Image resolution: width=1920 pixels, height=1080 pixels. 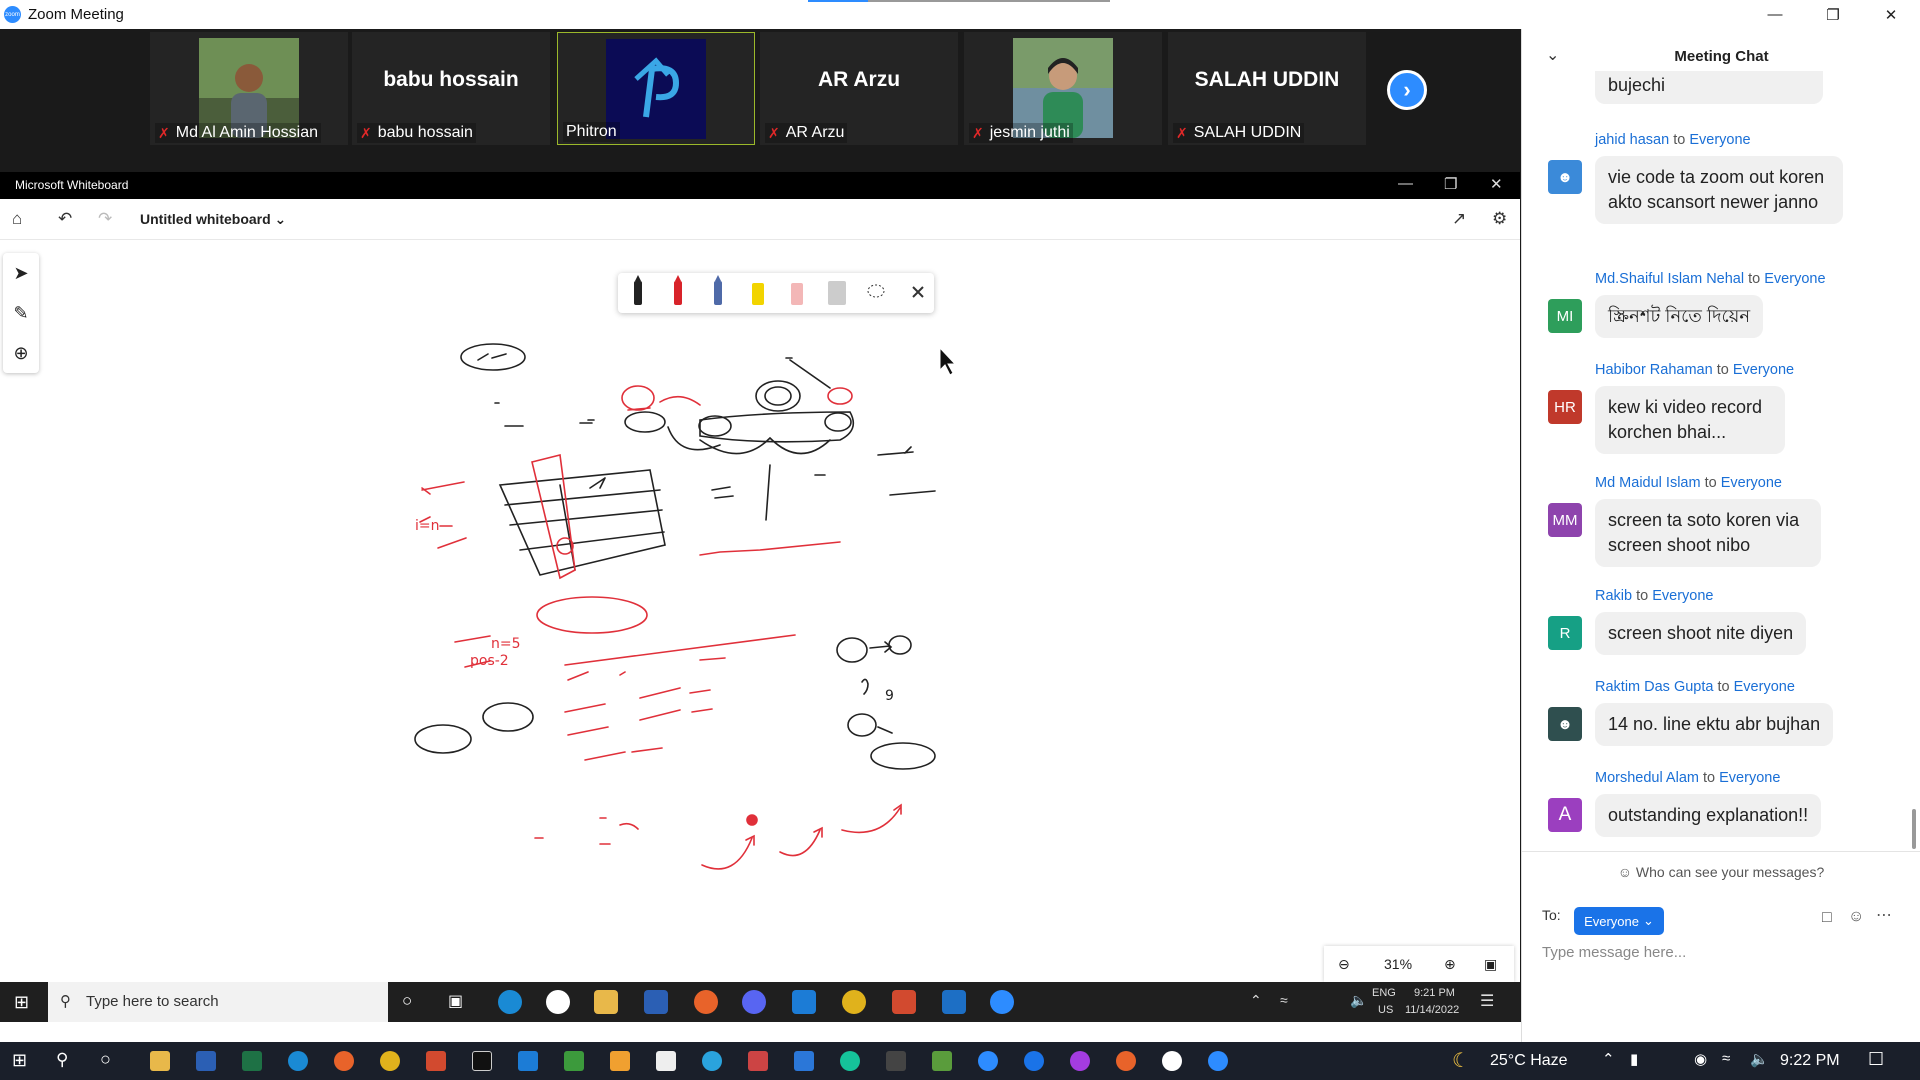 I want to click on muted-mic-icon: ✗, so click(x=1182, y=132).